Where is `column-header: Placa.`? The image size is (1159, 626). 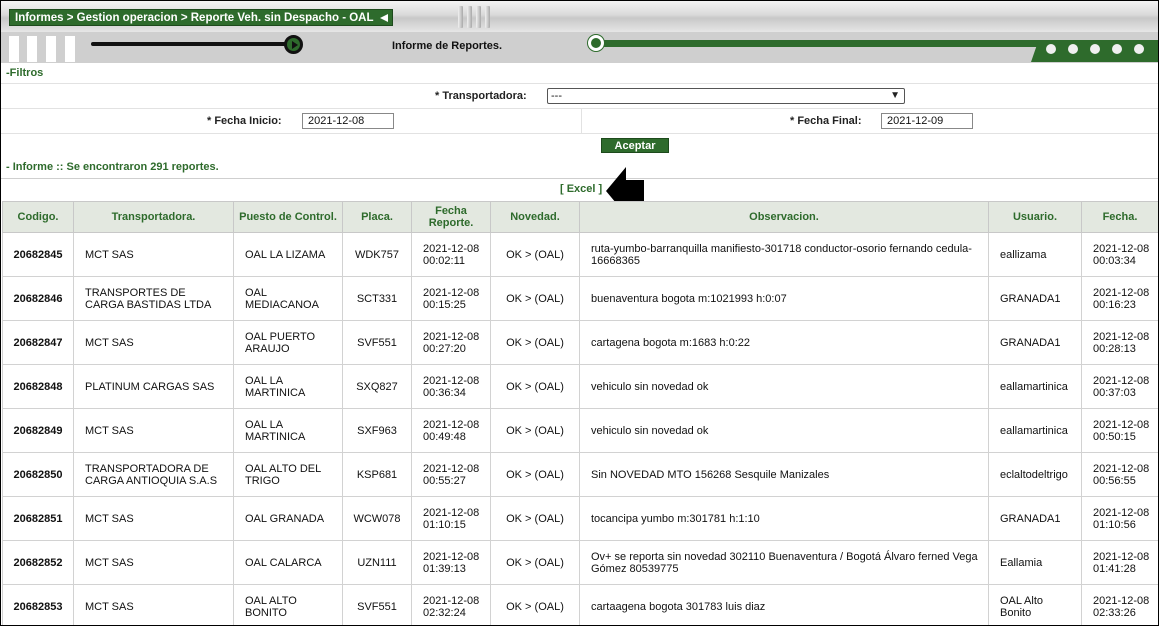
column-header: Placa. is located at coordinates (377, 217).